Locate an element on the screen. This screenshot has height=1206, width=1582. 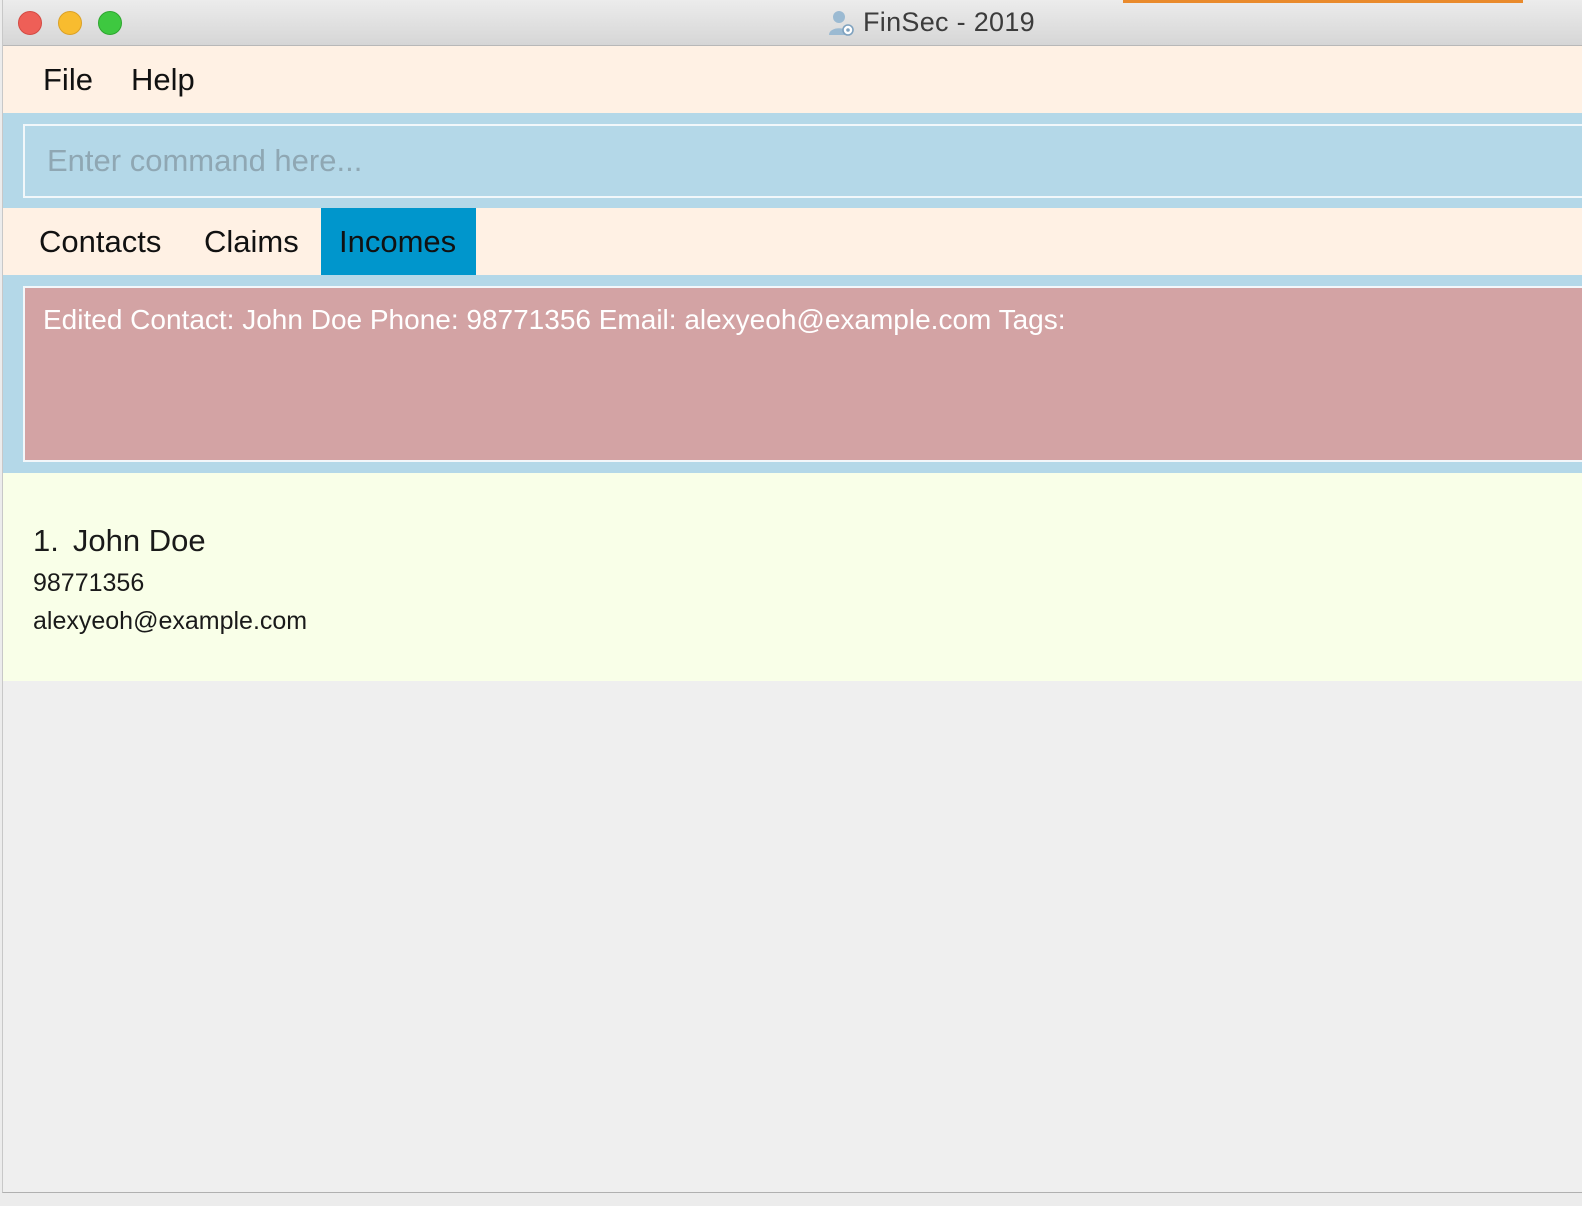
command-box-area is located at coordinates (792, 160).